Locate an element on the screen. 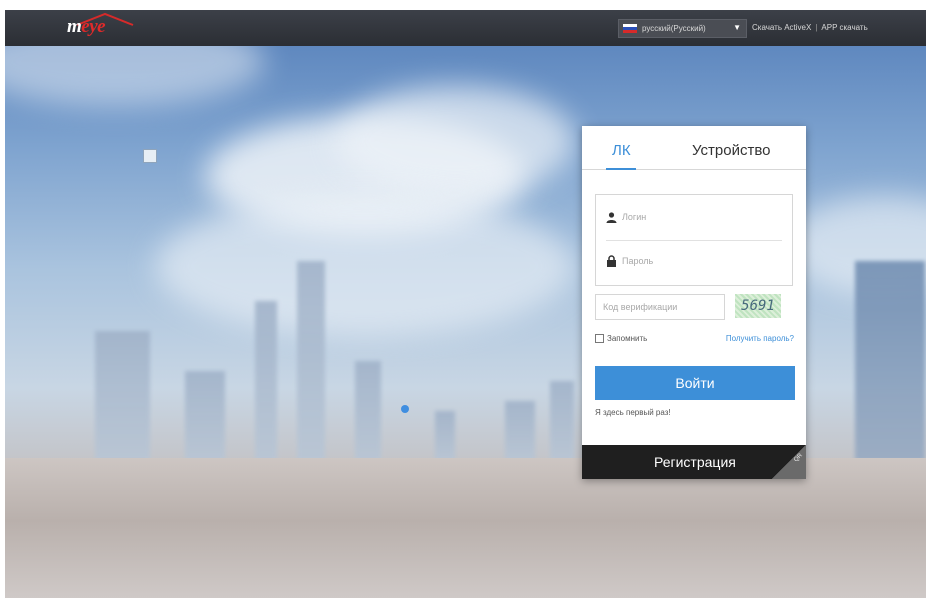 The width and height of the screenshot is (931, 601). top-links: Скачать ActiveX | APP скачать is located at coordinates (810, 27).